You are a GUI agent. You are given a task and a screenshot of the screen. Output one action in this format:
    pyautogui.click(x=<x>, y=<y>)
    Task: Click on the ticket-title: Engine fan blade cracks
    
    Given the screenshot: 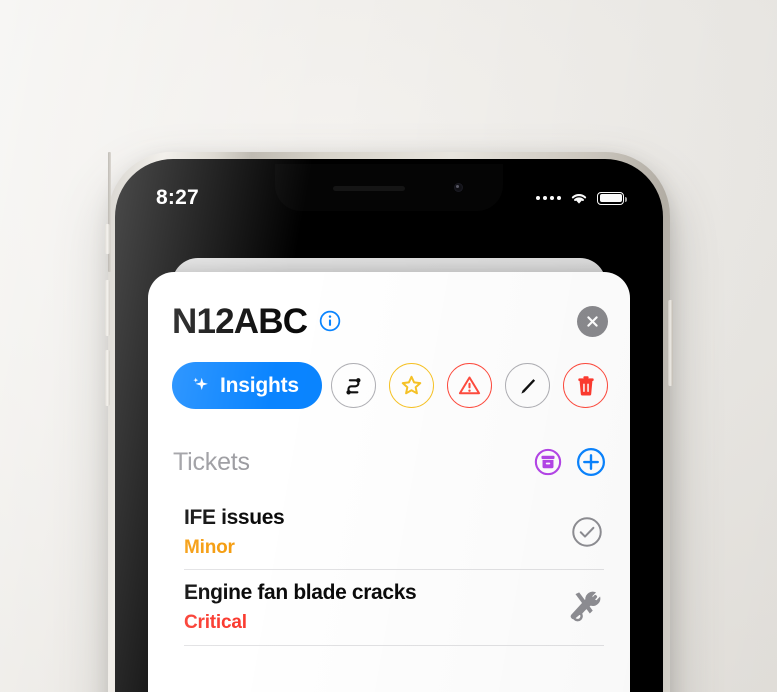 What is the action you would take?
    pyautogui.click(x=300, y=593)
    